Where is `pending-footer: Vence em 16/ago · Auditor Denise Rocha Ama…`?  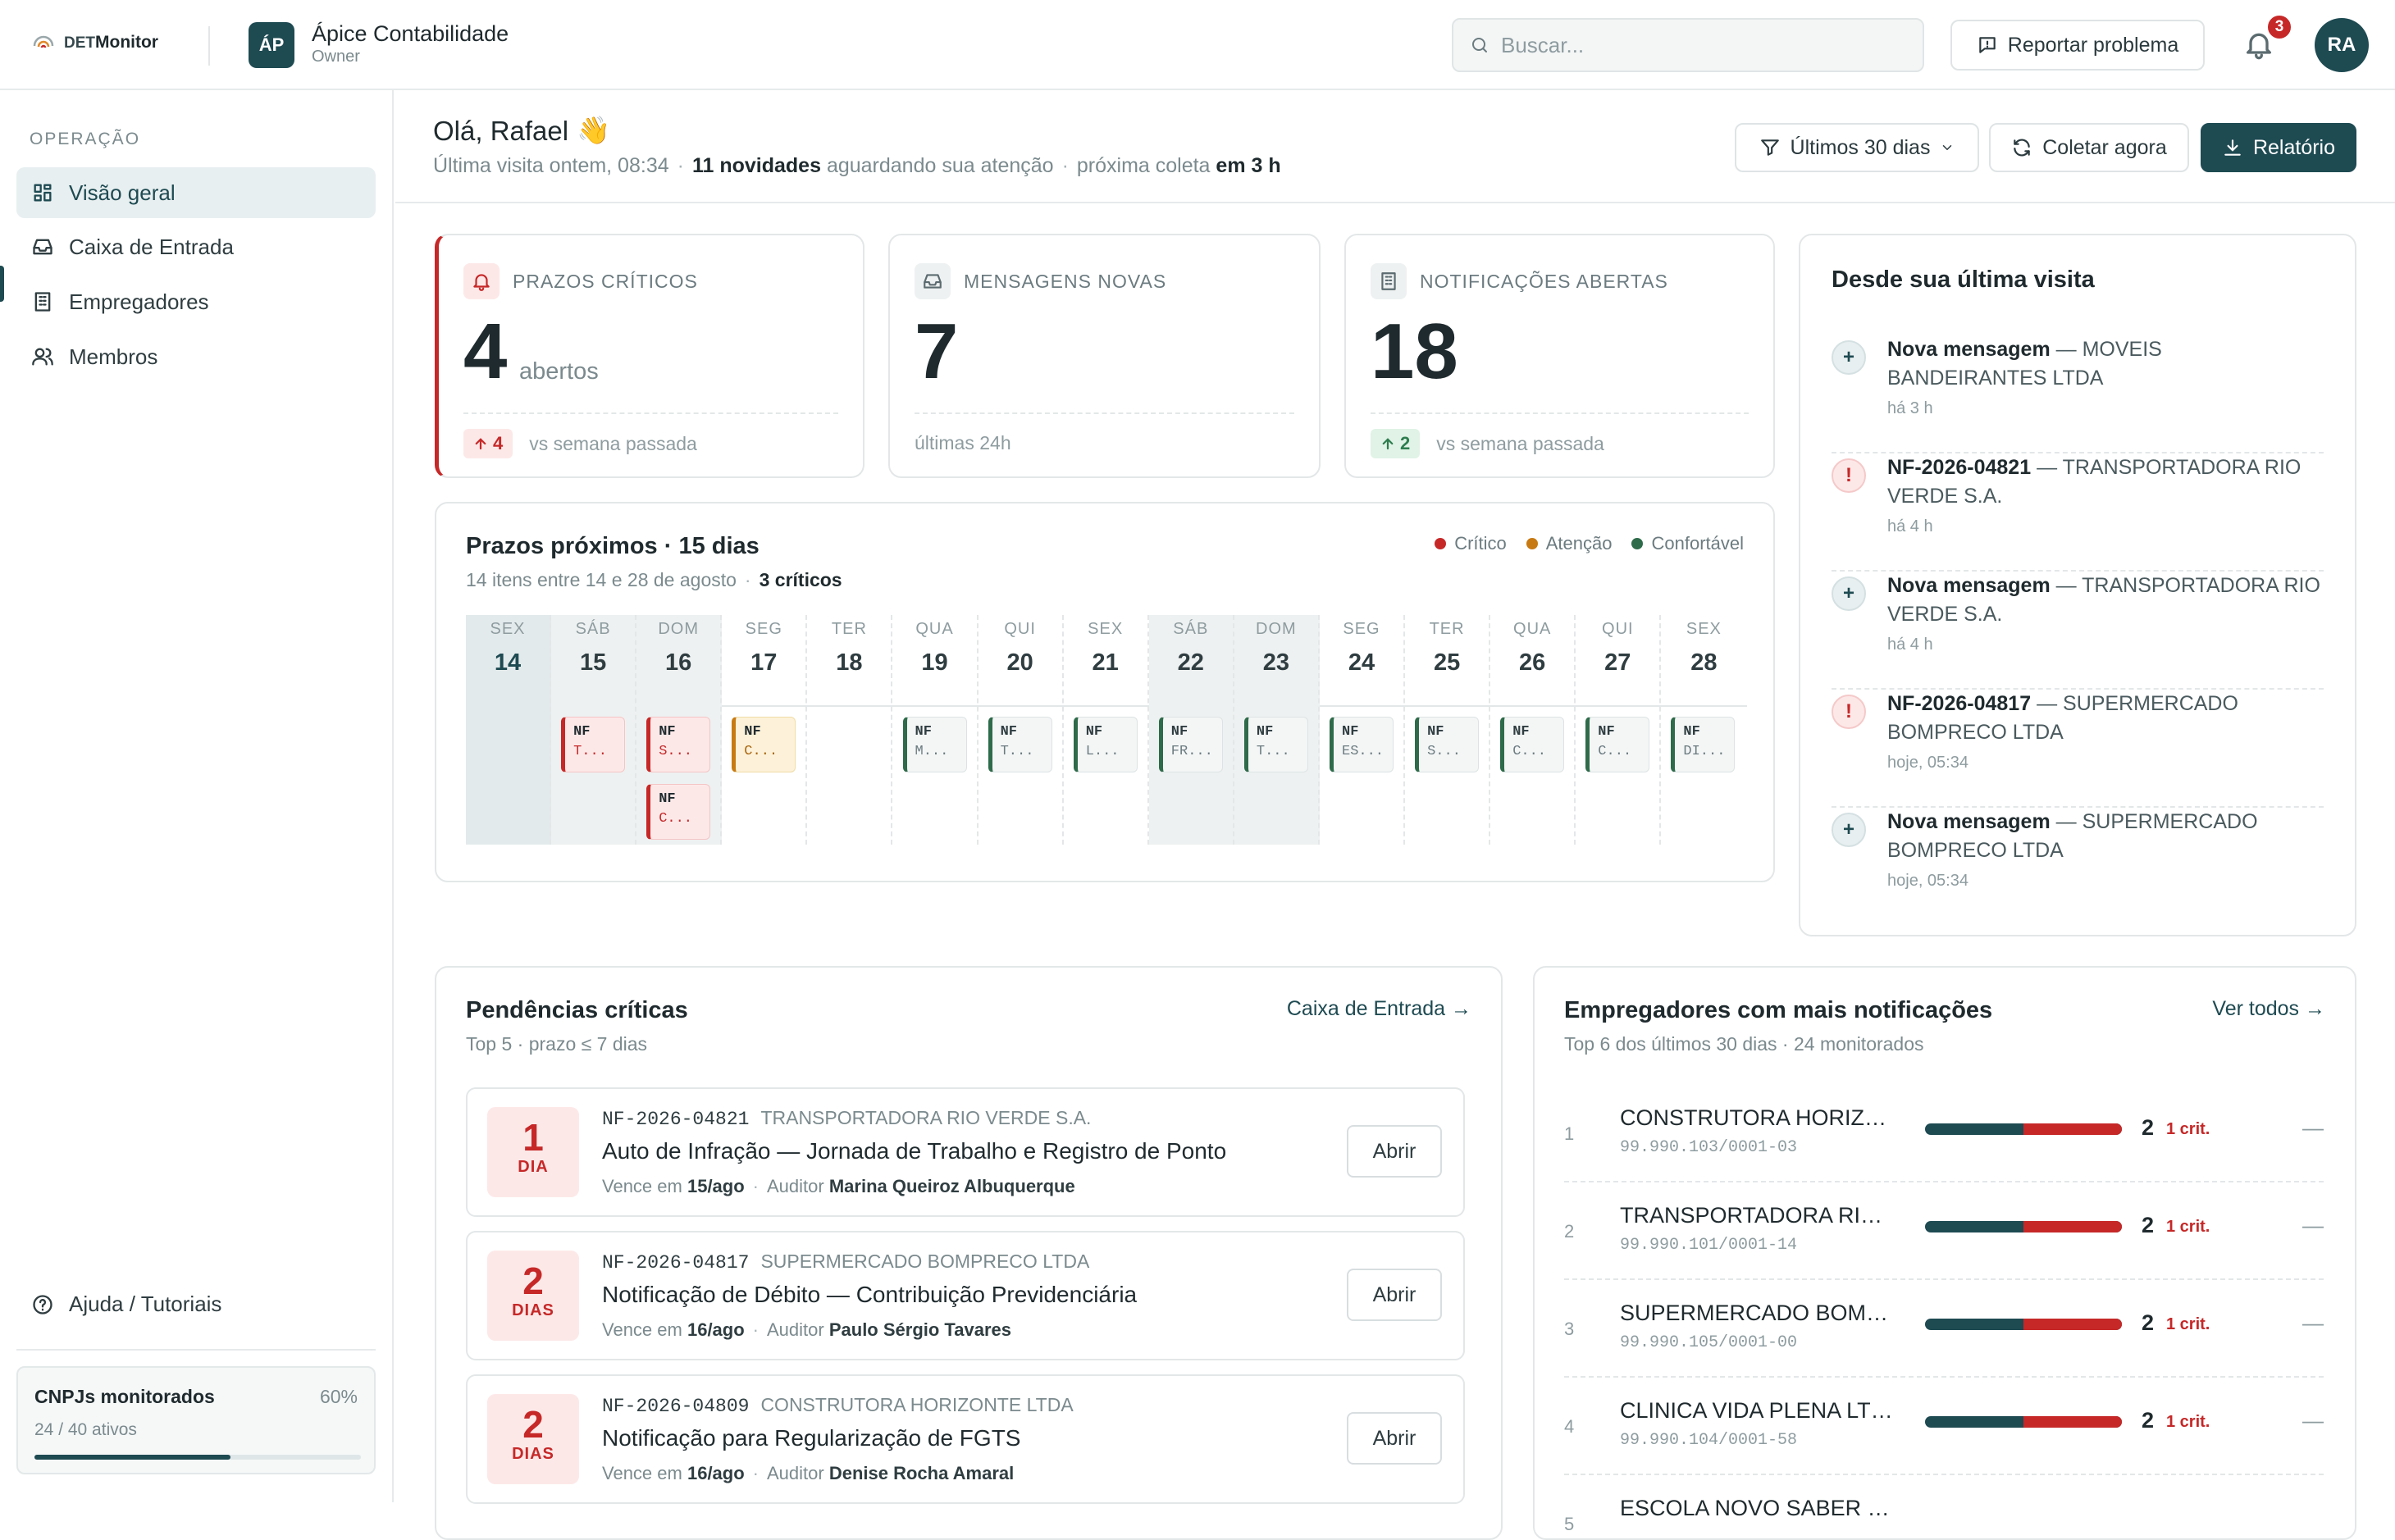
pending-footer: Vence em 16/ago · Auditor Denise Rocha Ama… is located at coordinates (808, 1473).